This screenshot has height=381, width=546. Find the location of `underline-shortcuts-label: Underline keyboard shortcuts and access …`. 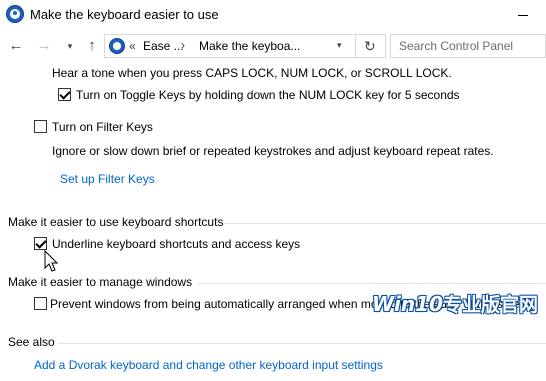

underline-shortcuts-label: Underline keyboard shortcuts and access … is located at coordinates (176, 244).